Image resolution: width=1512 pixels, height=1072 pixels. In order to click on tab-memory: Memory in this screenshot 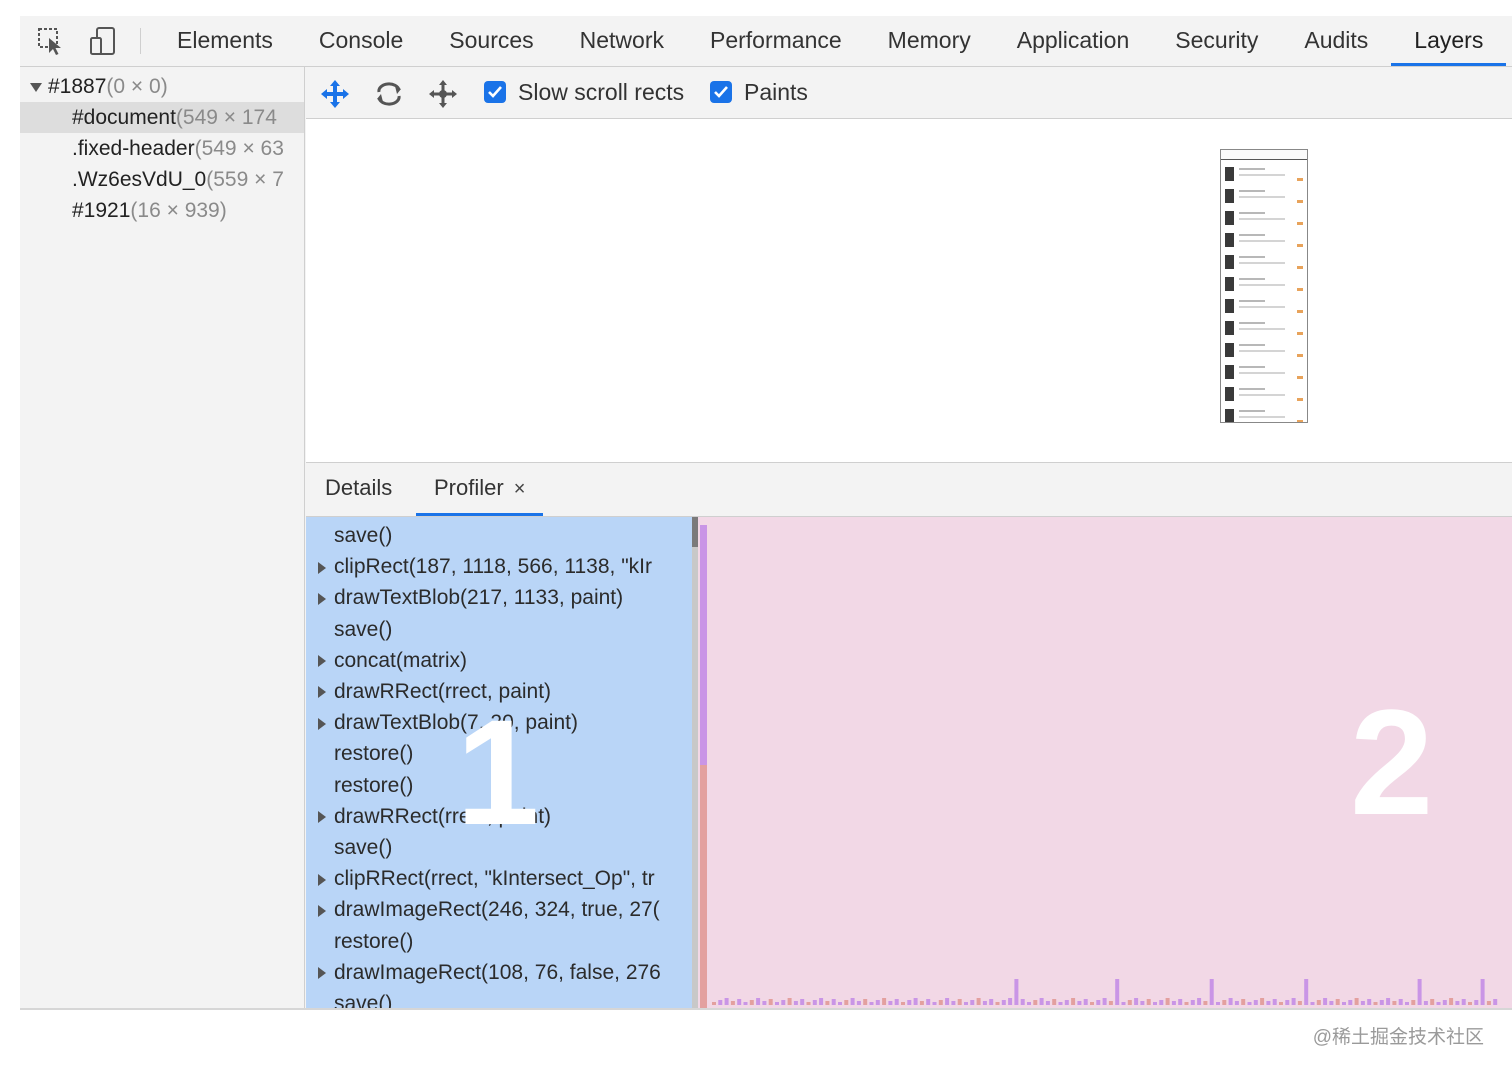, I will do `click(929, 41)`.